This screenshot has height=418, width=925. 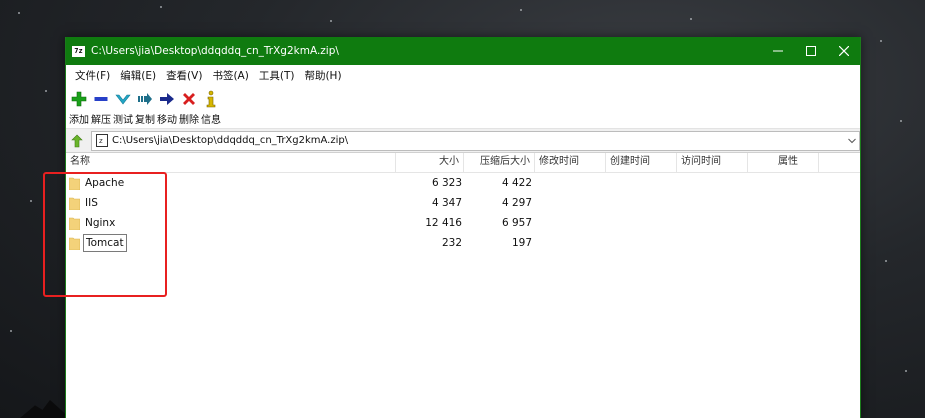 What do you see at coordinates (230, 75) in the screenshot?
I see `menu-bookmarks: 书签(A)` at bounding box center [230, 75].